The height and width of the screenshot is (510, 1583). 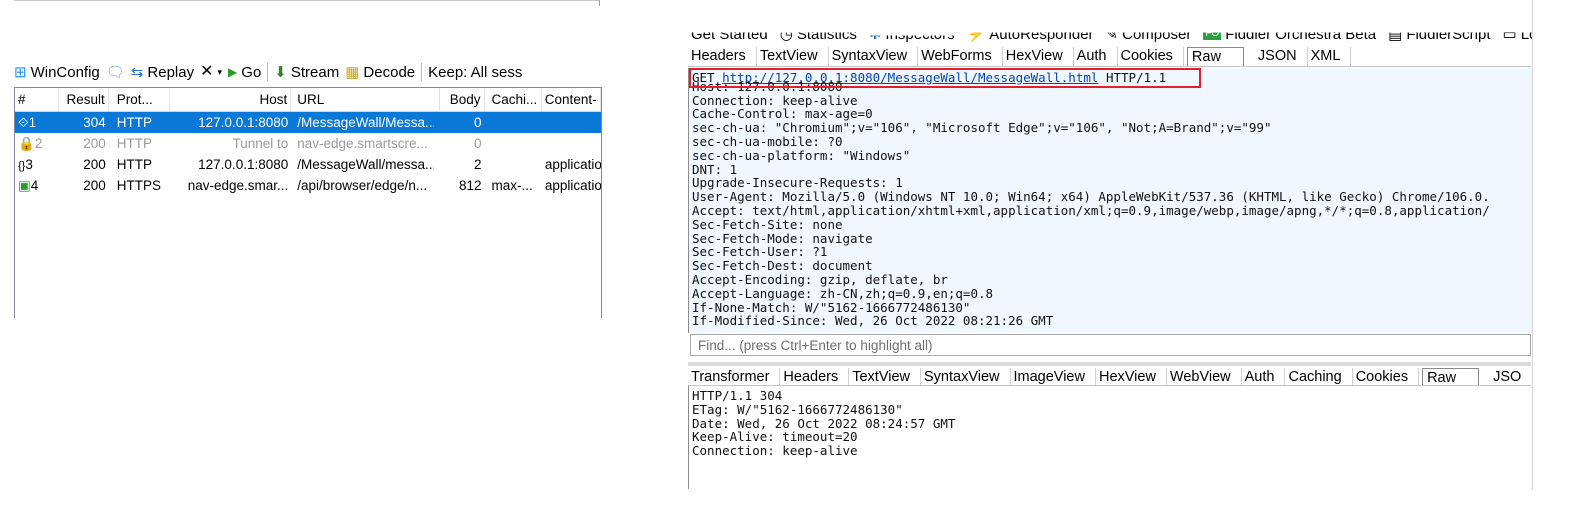 What do you see at coordinates (29, 164) in the screenshot?
I see `session-number: 3` at bounding box center [29, 164].